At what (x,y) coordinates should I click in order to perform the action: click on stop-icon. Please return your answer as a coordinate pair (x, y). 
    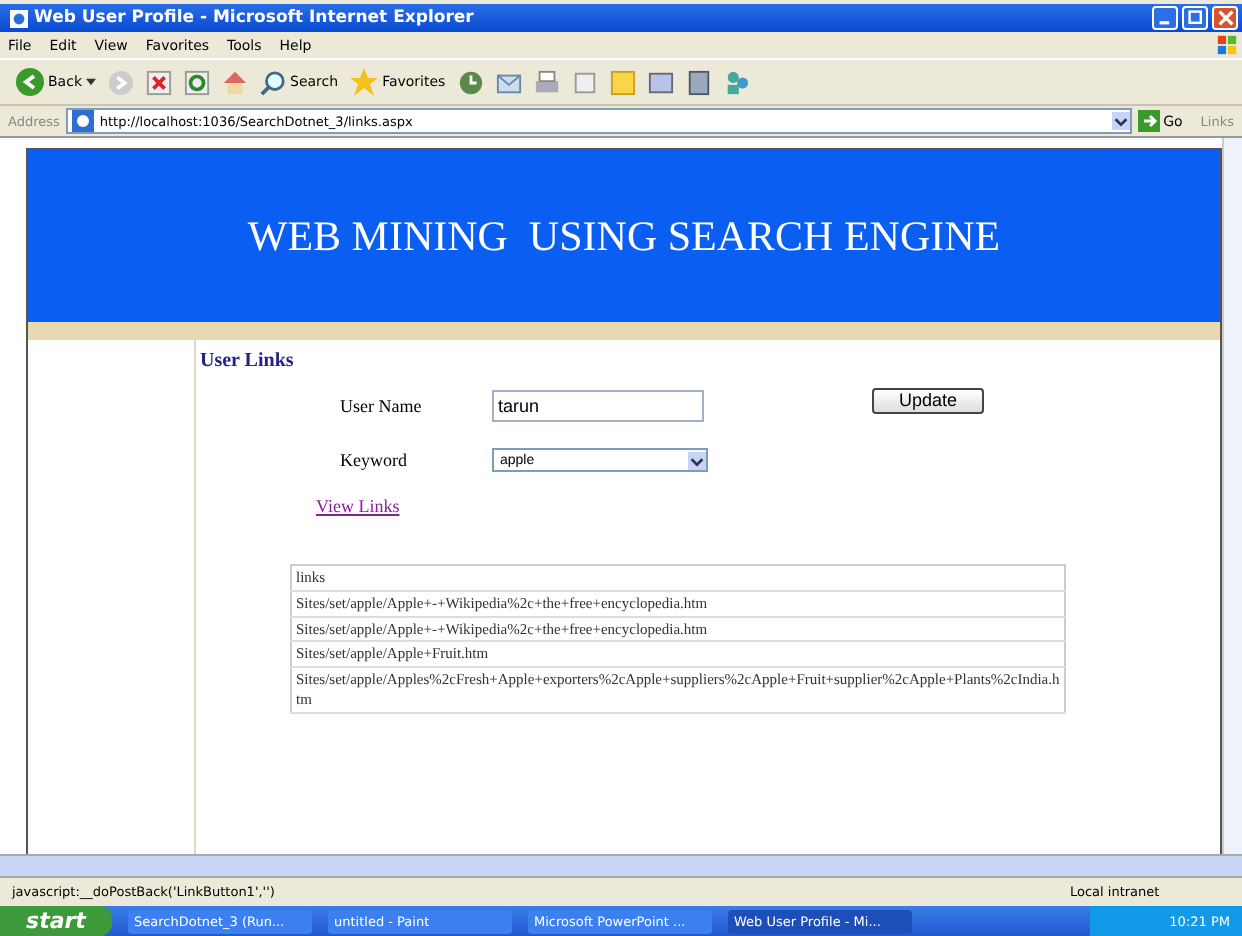
    Looking at the image, I should click on (159, 82).